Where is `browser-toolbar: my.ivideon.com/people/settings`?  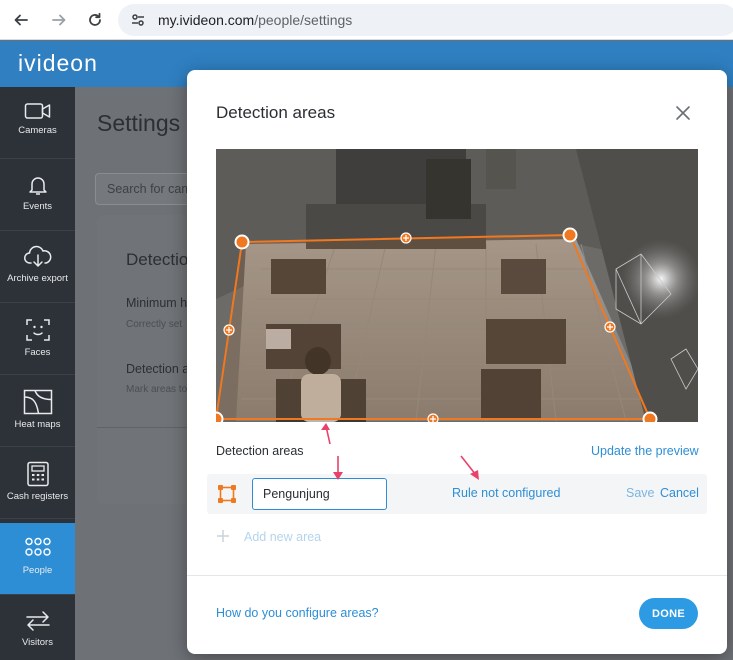 browser-toolbar: my.ivideon.com/people/settings is located at coordinates (366, 20).